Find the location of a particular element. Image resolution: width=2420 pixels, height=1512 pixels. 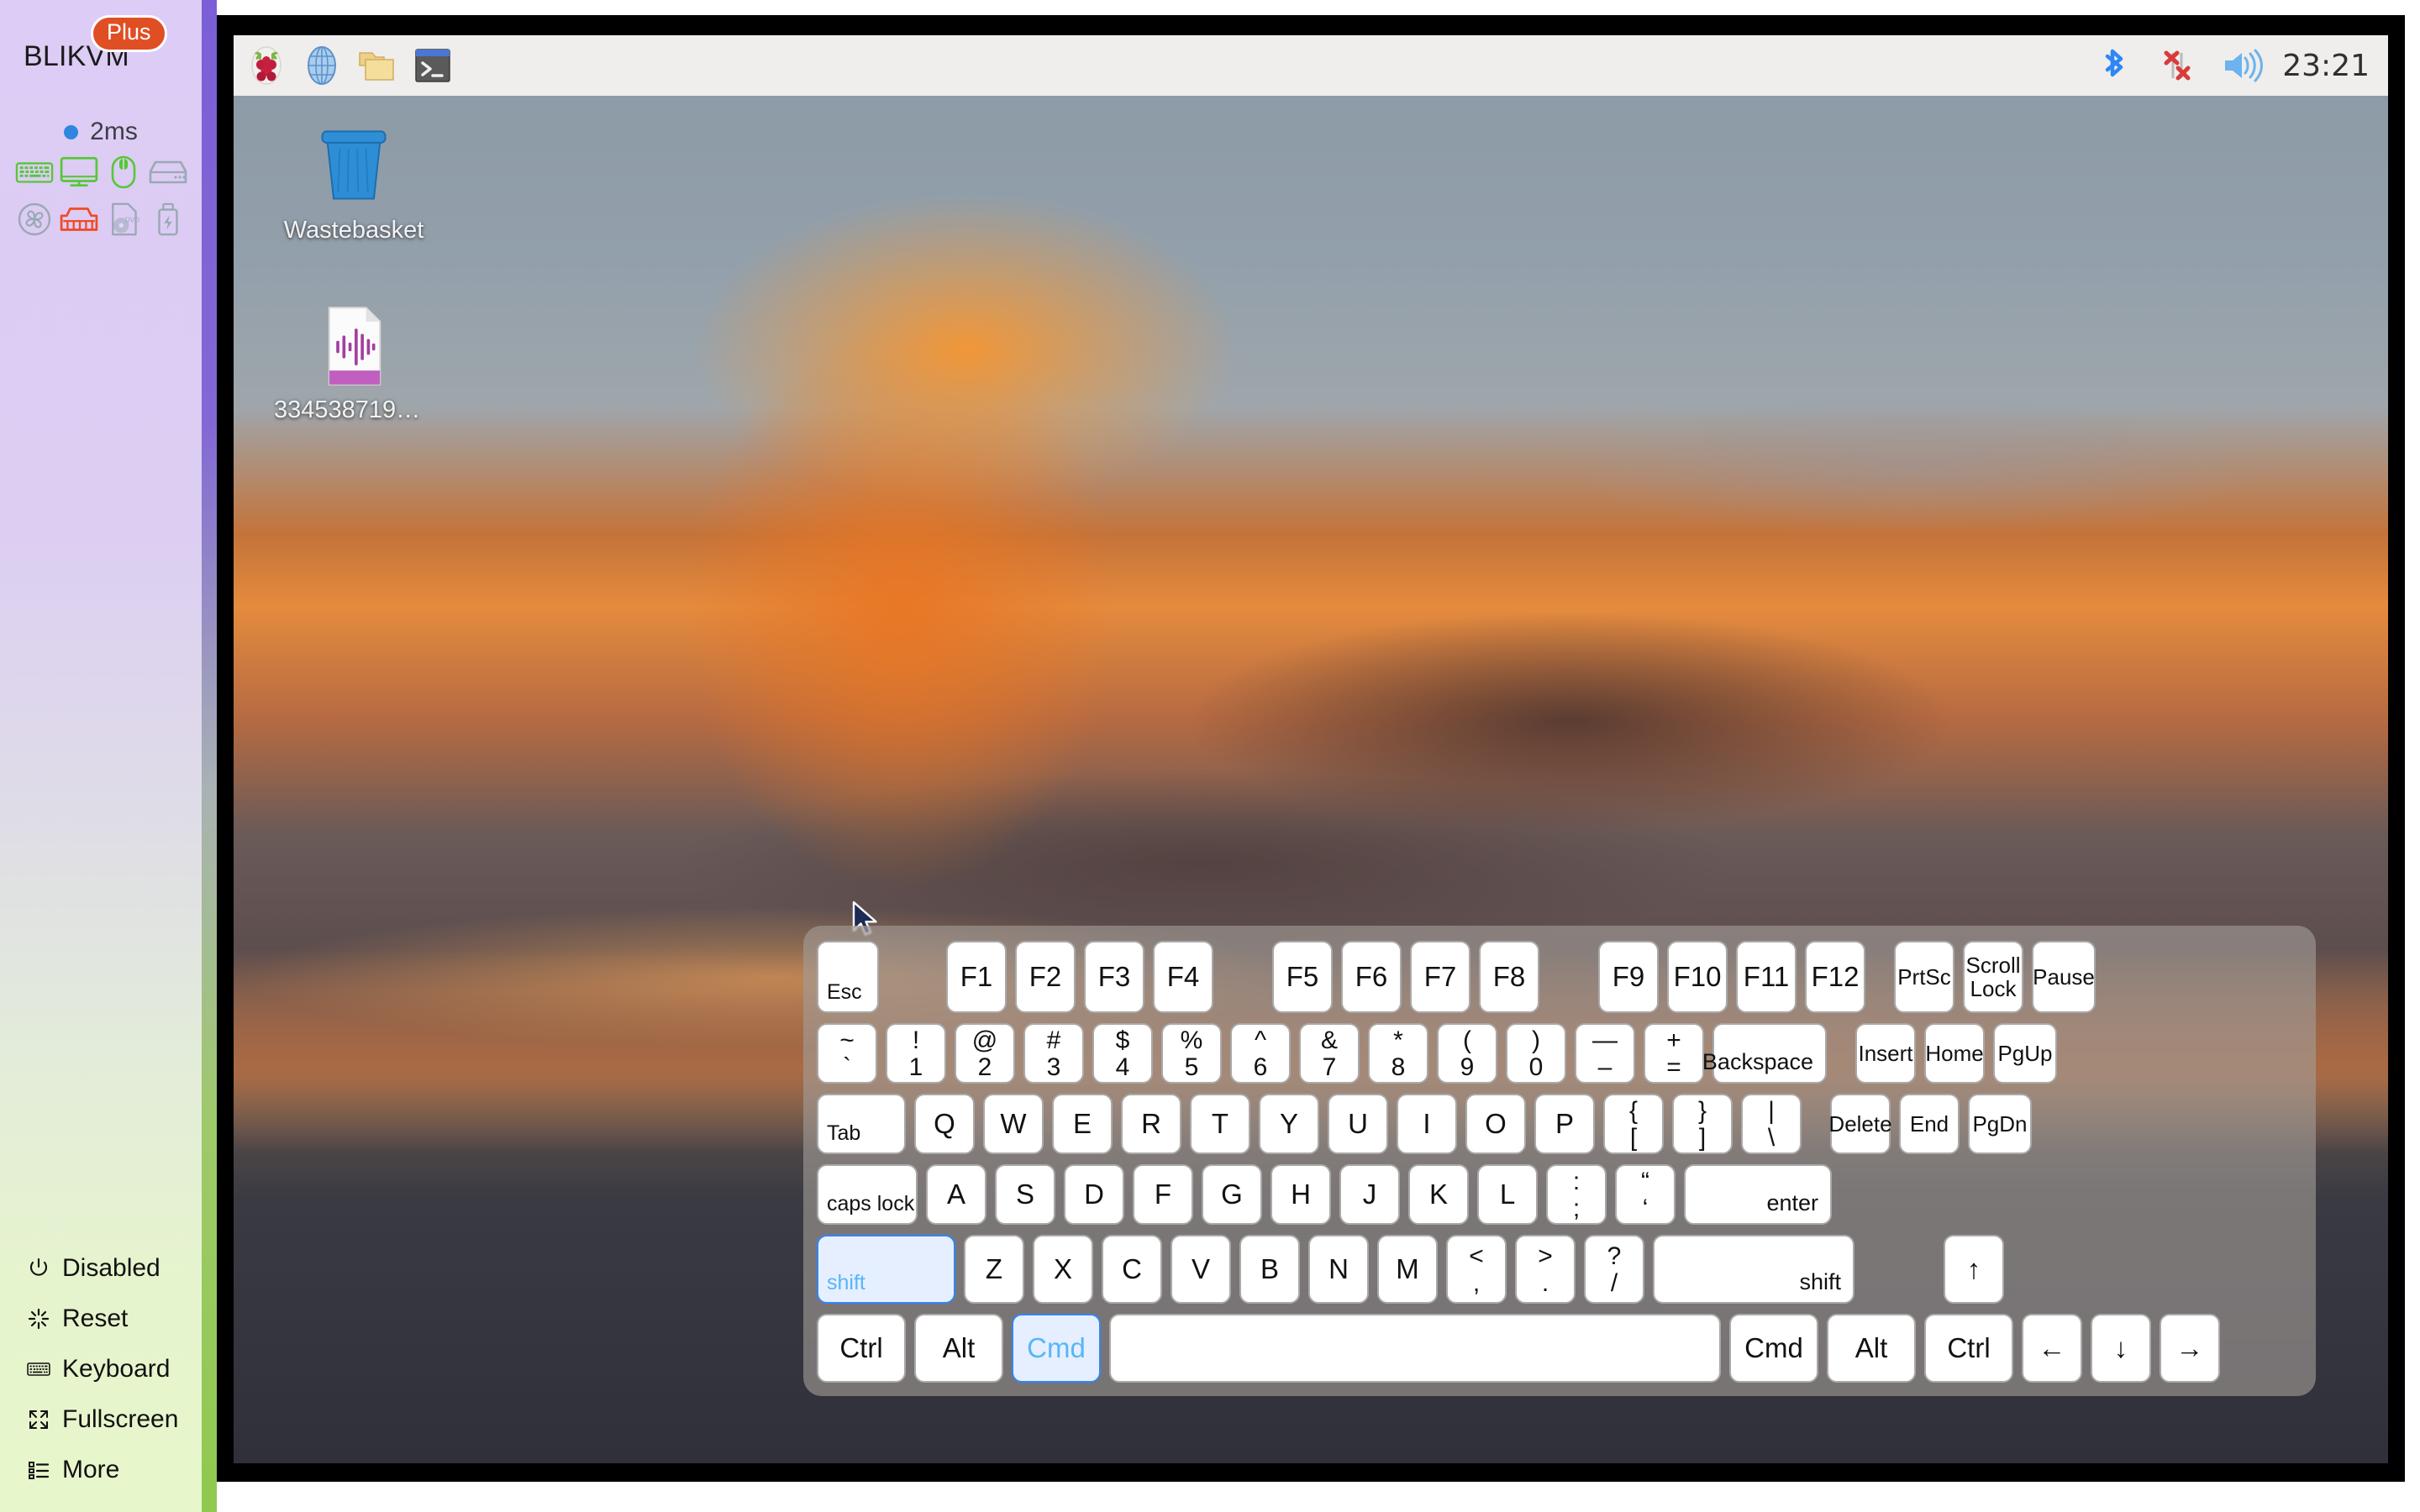

key-arrow-up: ↑ is located at coordinates (1974, 1269).